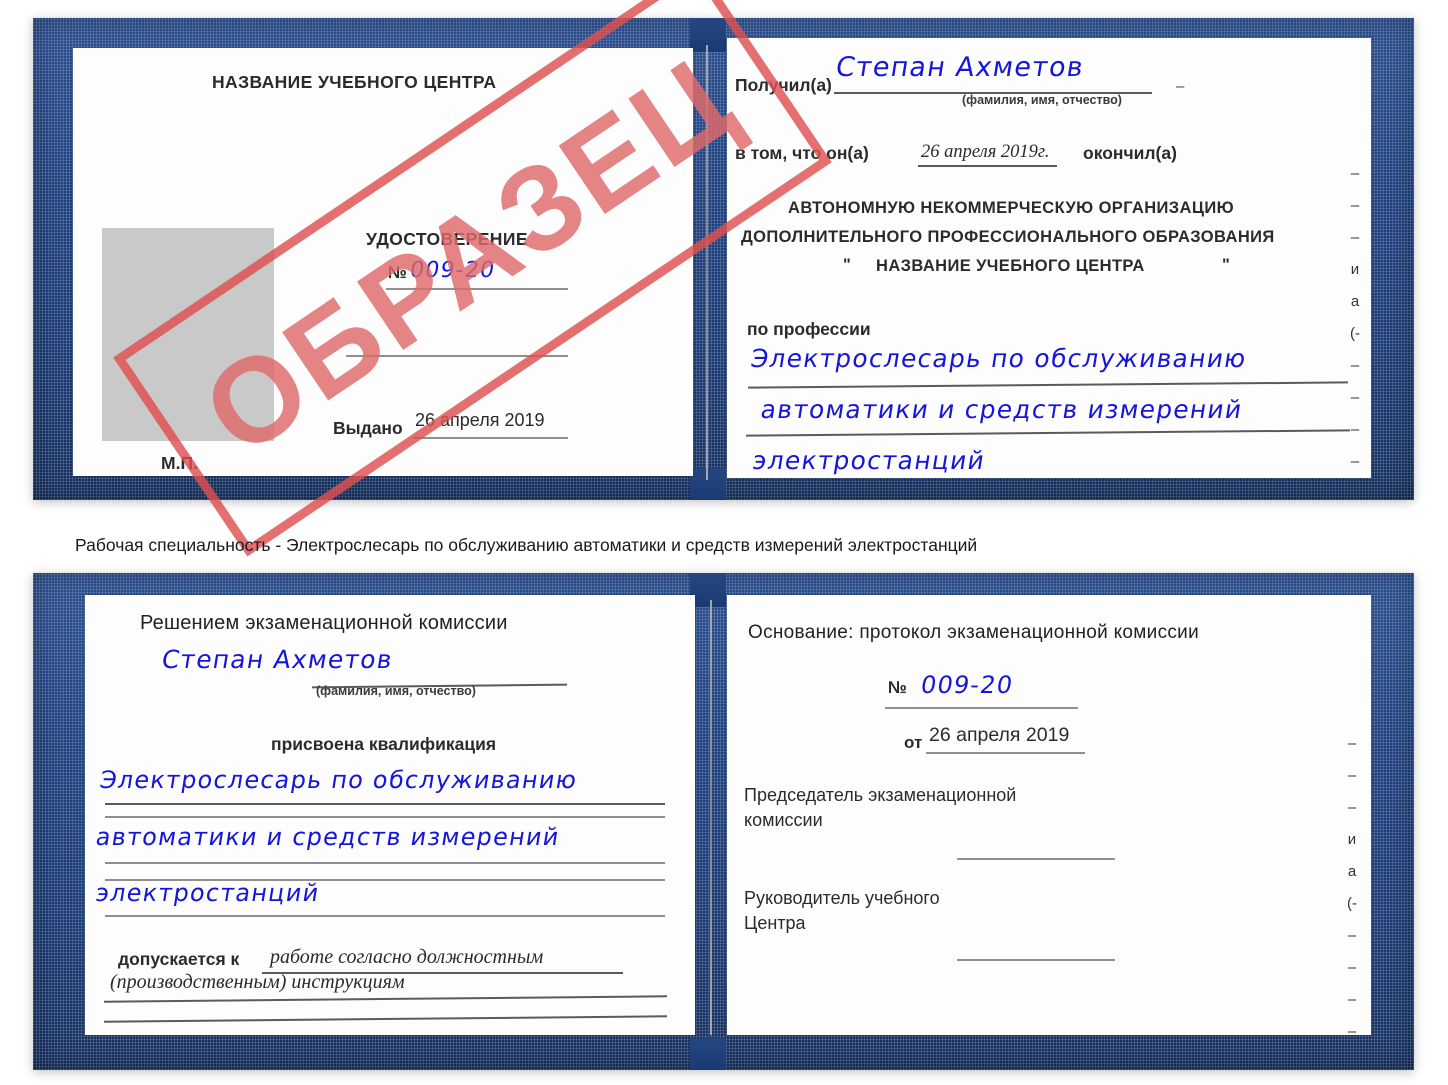  I want to click on seal-place-label: М.П., so click(179, 463).